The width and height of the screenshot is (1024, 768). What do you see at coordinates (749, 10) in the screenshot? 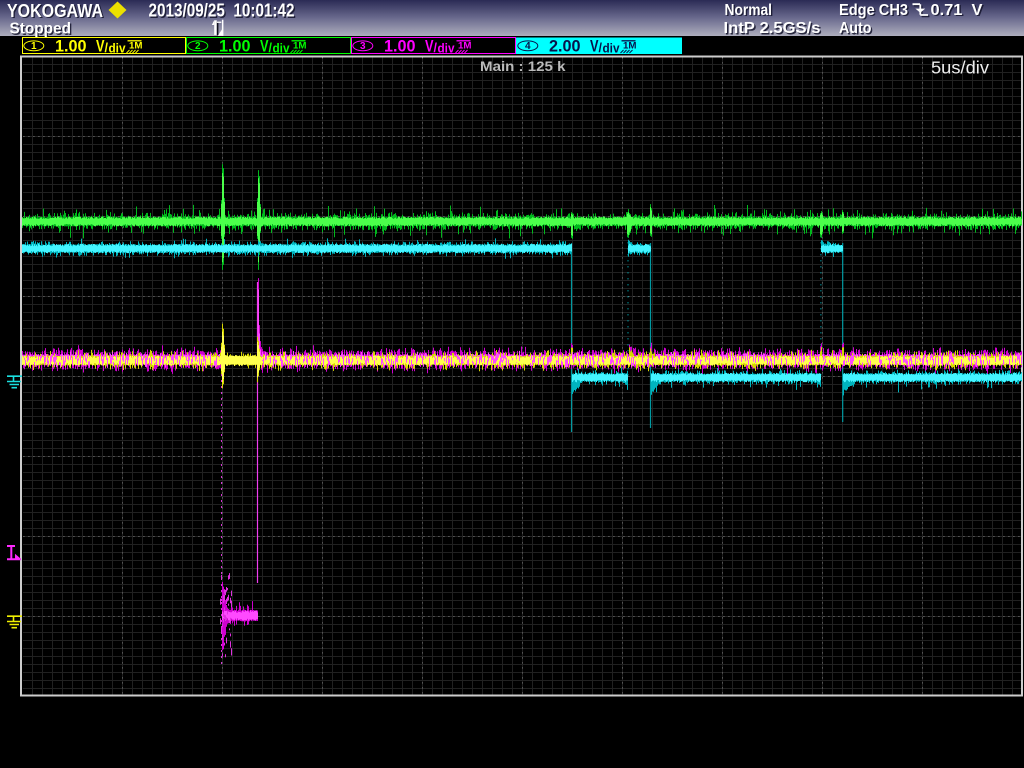
I see `svg-text: Normal` at bounding box center [749, 10].